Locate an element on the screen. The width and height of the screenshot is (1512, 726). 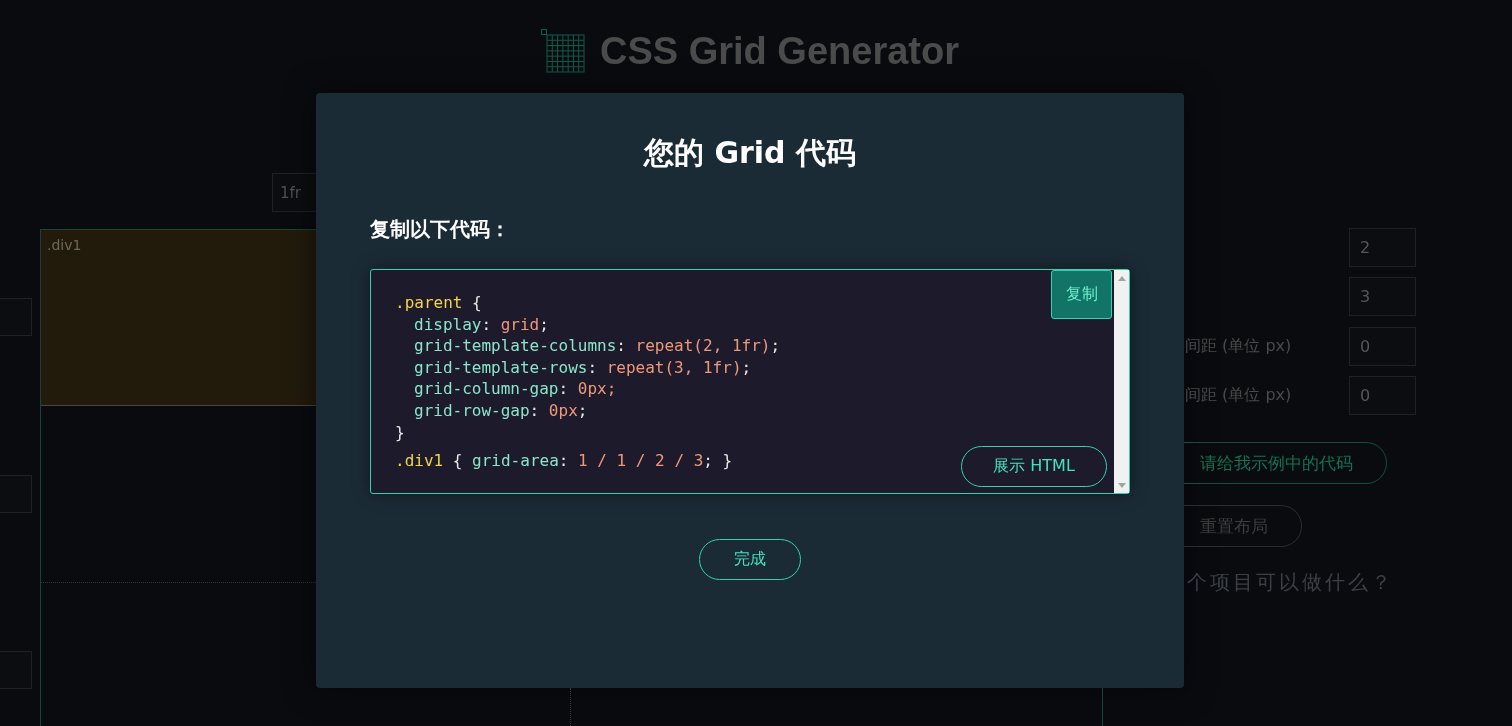
code-line: grid-column-gap: 0px; is located at coordinates (515, 389).